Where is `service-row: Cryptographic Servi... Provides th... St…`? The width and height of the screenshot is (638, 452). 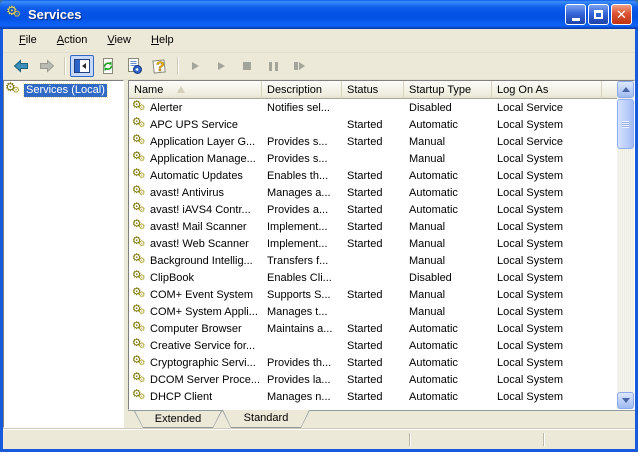
service-row: Cryptographic Servi... Provides th... St… is located at coordinates (373, 362).